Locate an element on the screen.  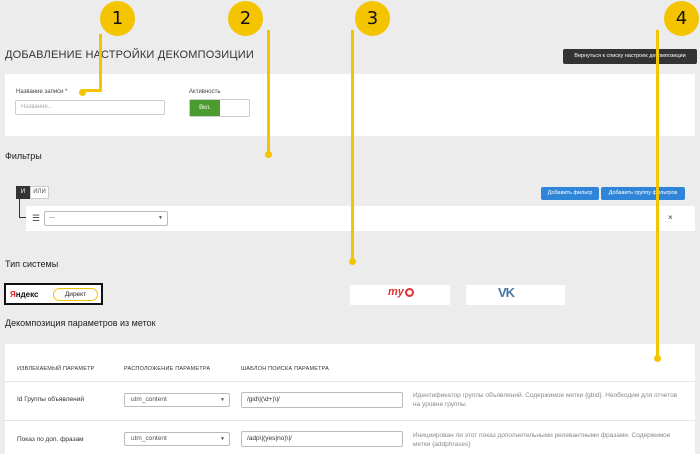
page-title: ДОБАВЛЕНИЕ НАСТРОЙКИ ДЕКОМПОЗИЦИИ is located at coordinates (129, 55).